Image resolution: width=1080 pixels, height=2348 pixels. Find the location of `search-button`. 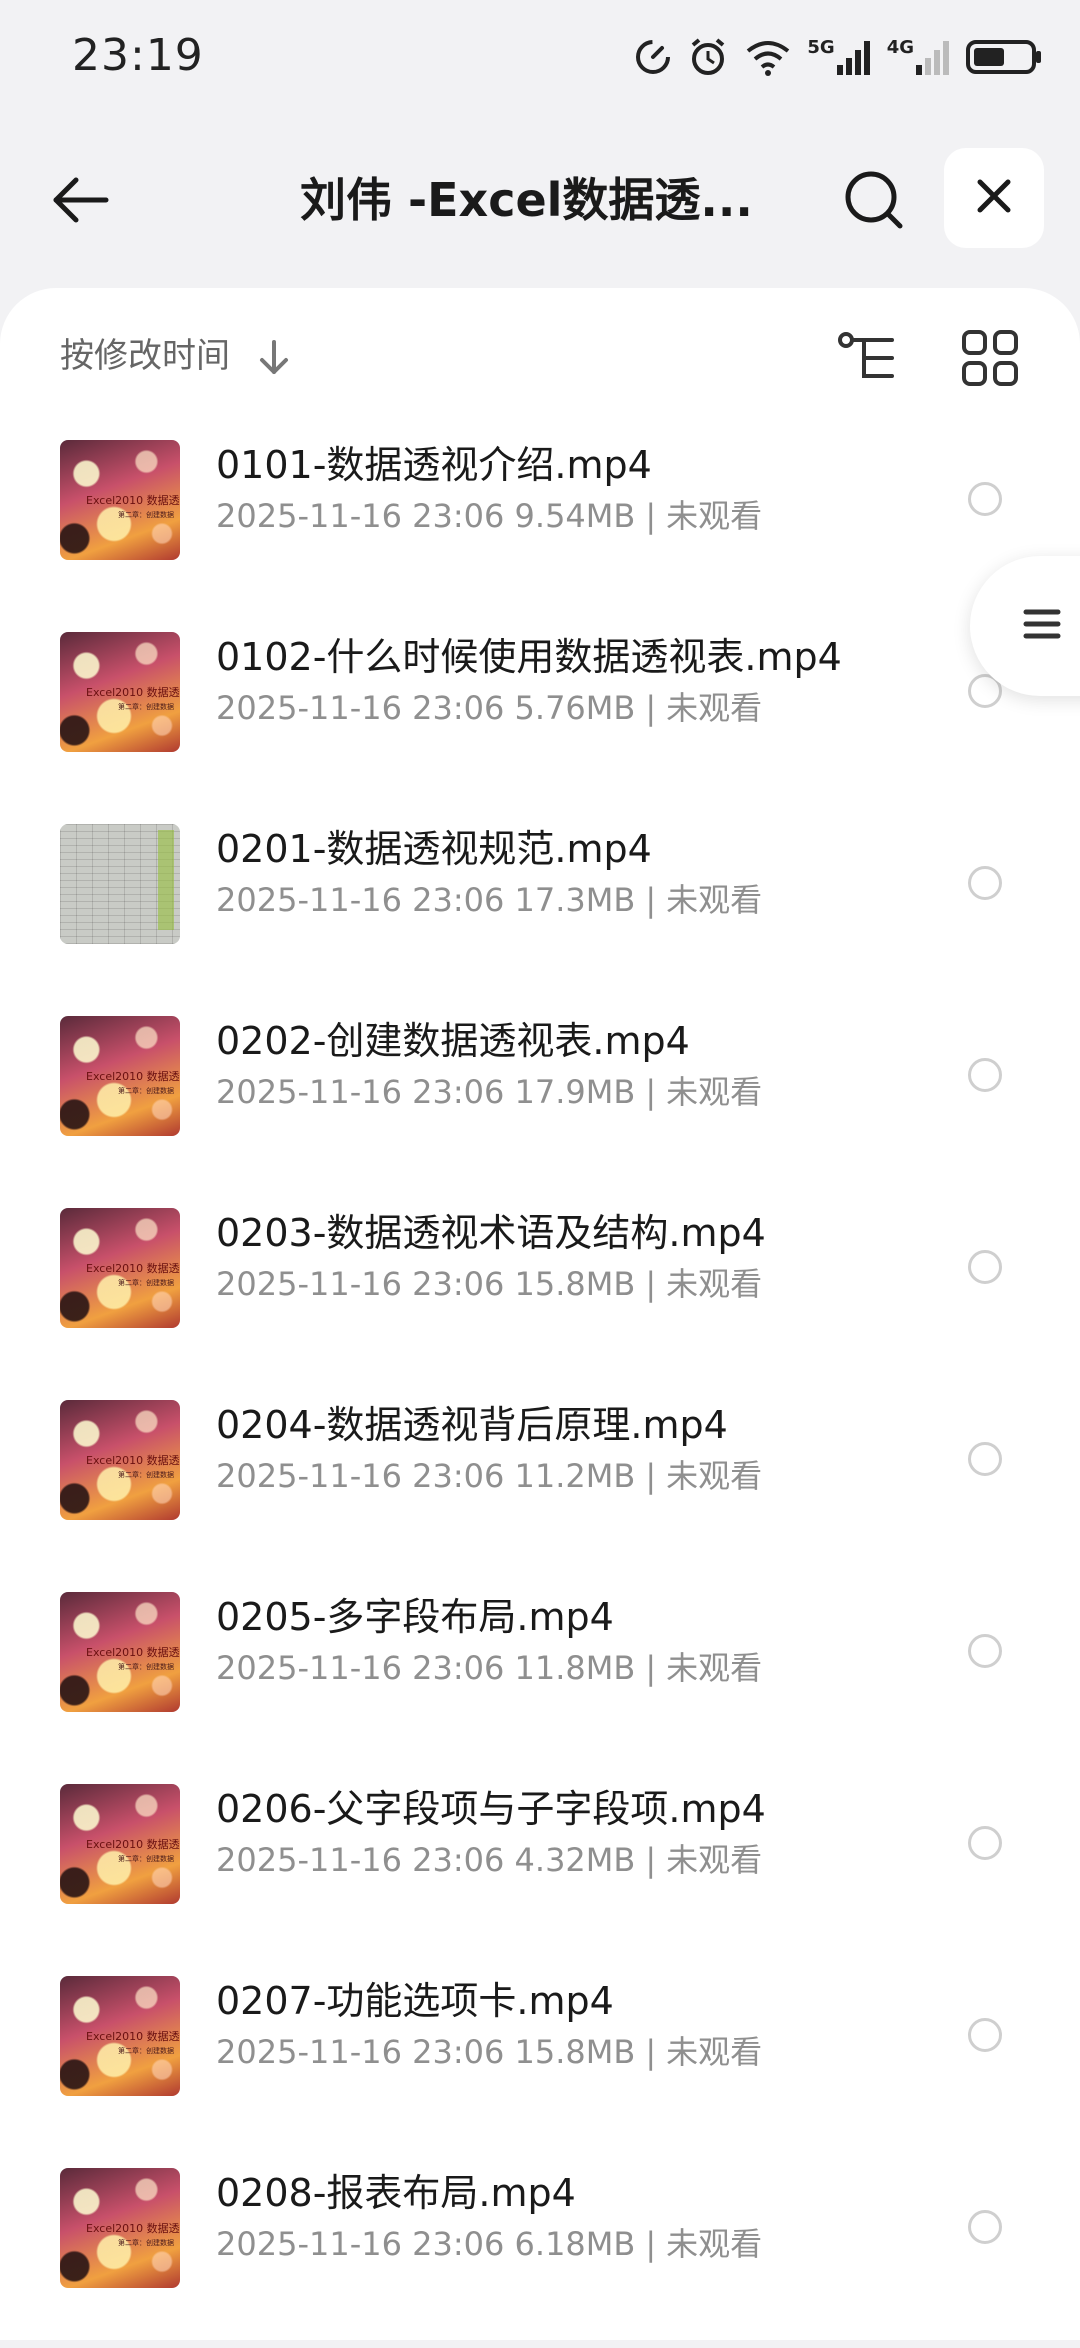

search-button is located at coordinates (874, 202).